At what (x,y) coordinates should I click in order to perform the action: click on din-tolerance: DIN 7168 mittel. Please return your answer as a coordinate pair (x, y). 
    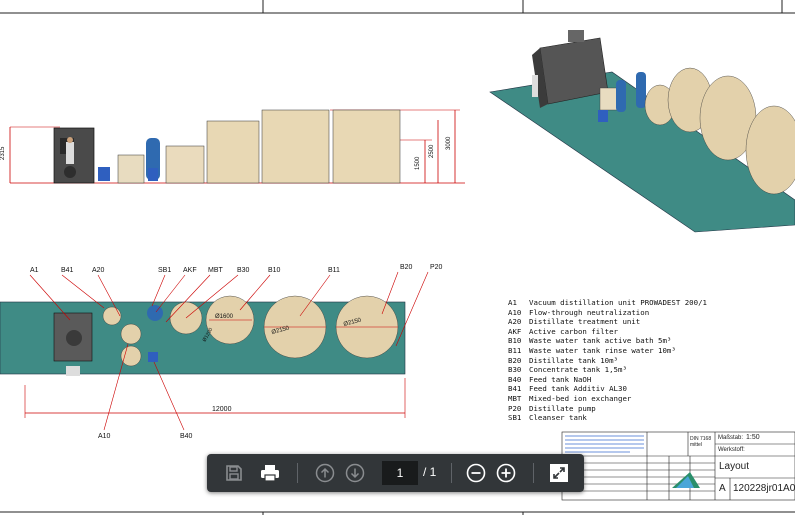
    Looking at the image, I should click on (701, 442).